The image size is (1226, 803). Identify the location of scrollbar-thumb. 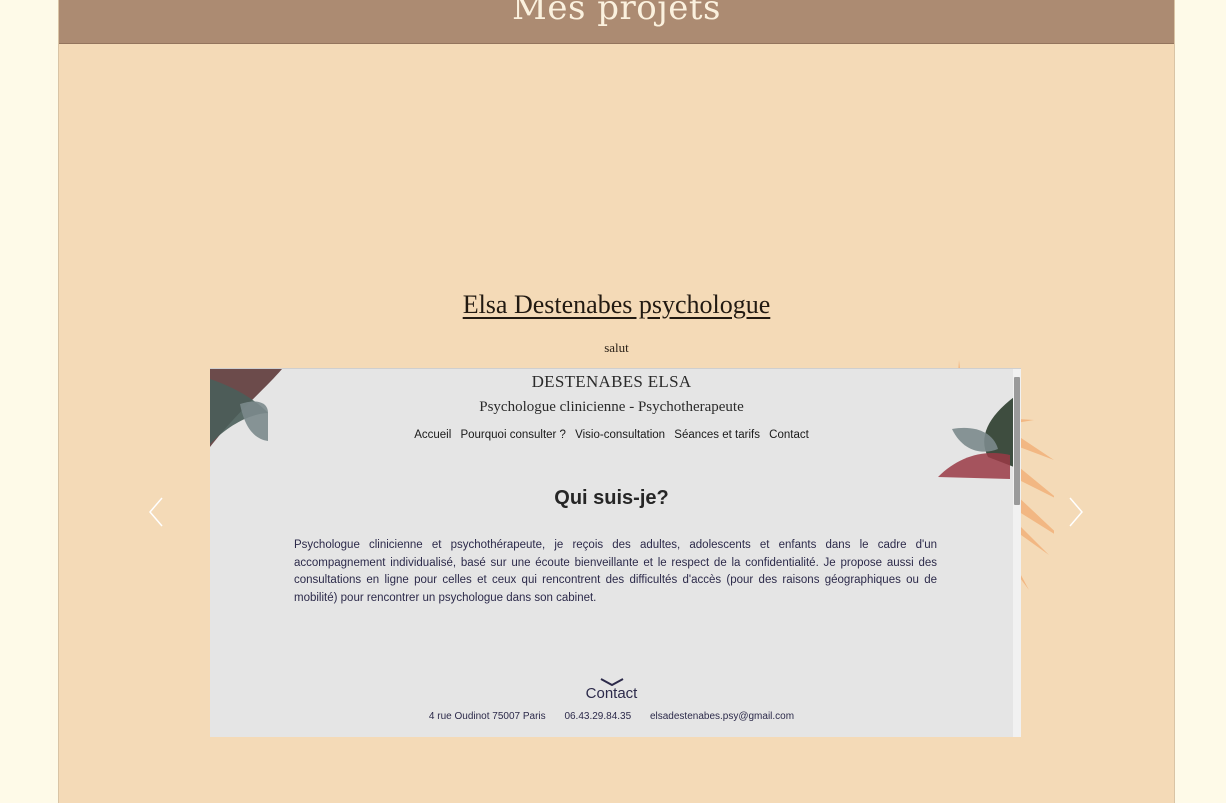
(1017, 441).